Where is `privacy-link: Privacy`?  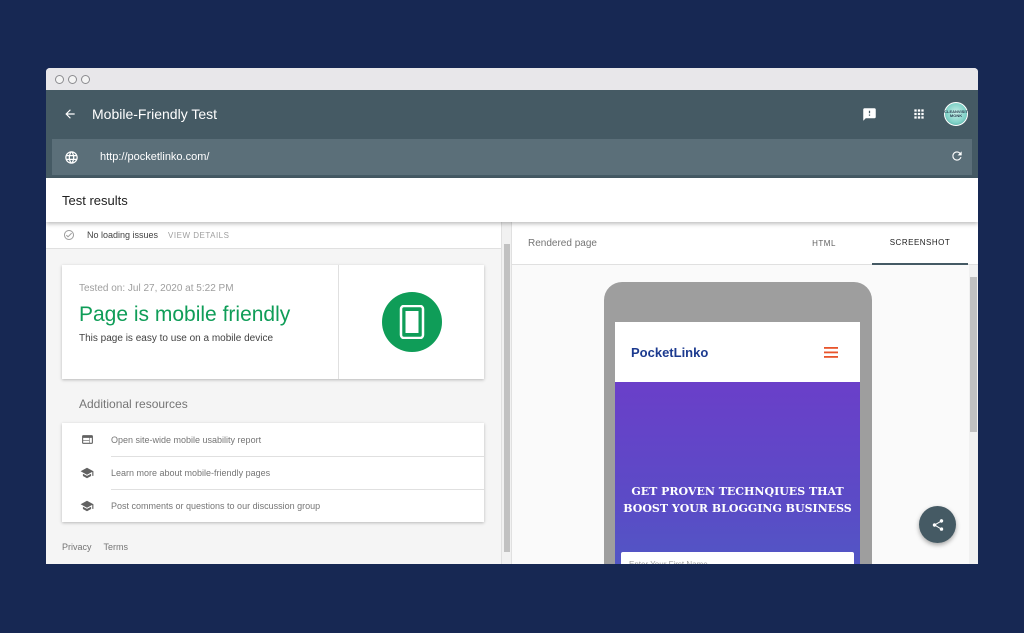 privacy-link: Privacy is located at coordinates (77, 547).